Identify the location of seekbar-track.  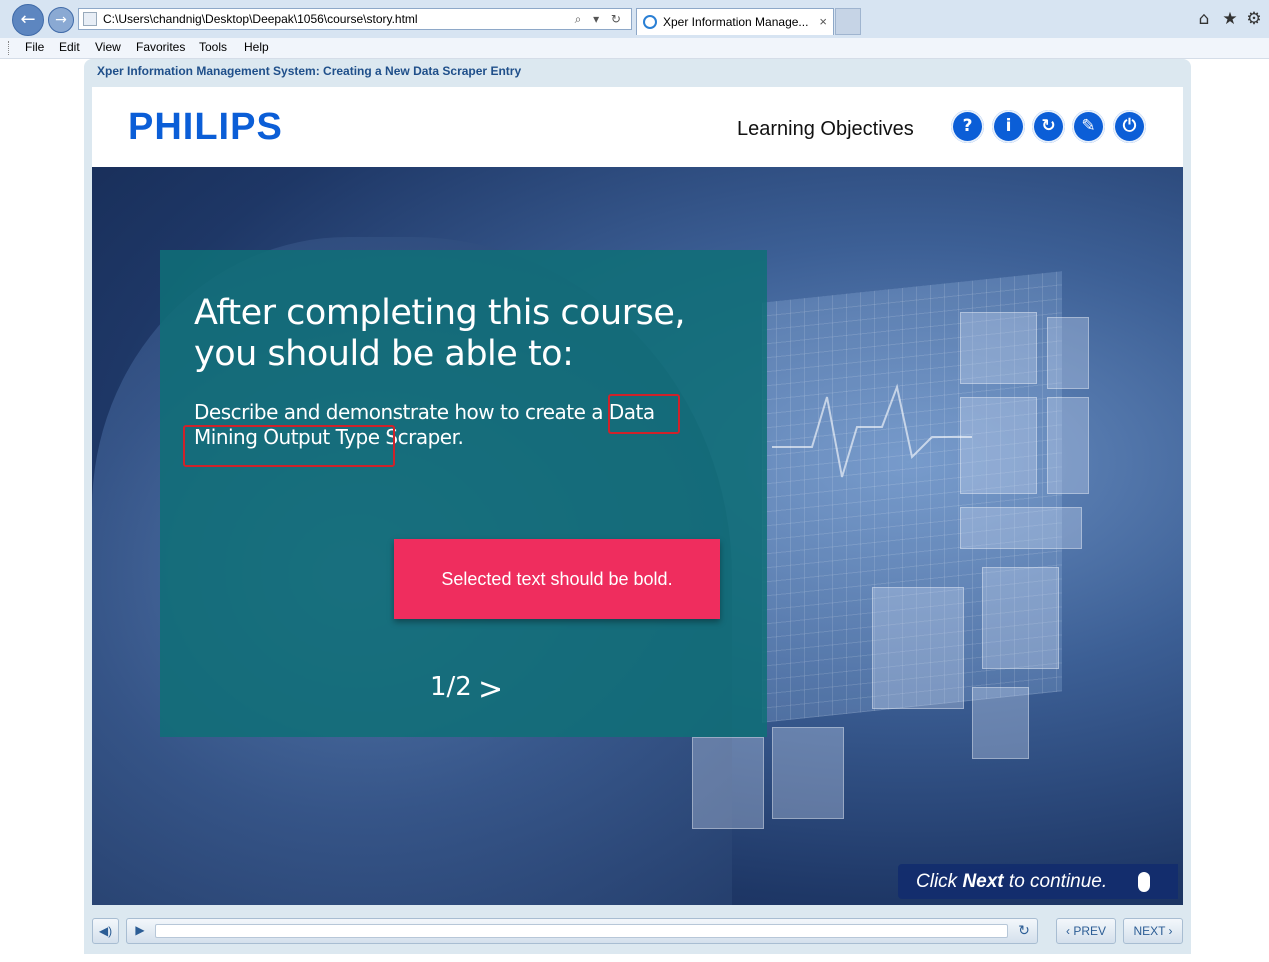
(581, 931).